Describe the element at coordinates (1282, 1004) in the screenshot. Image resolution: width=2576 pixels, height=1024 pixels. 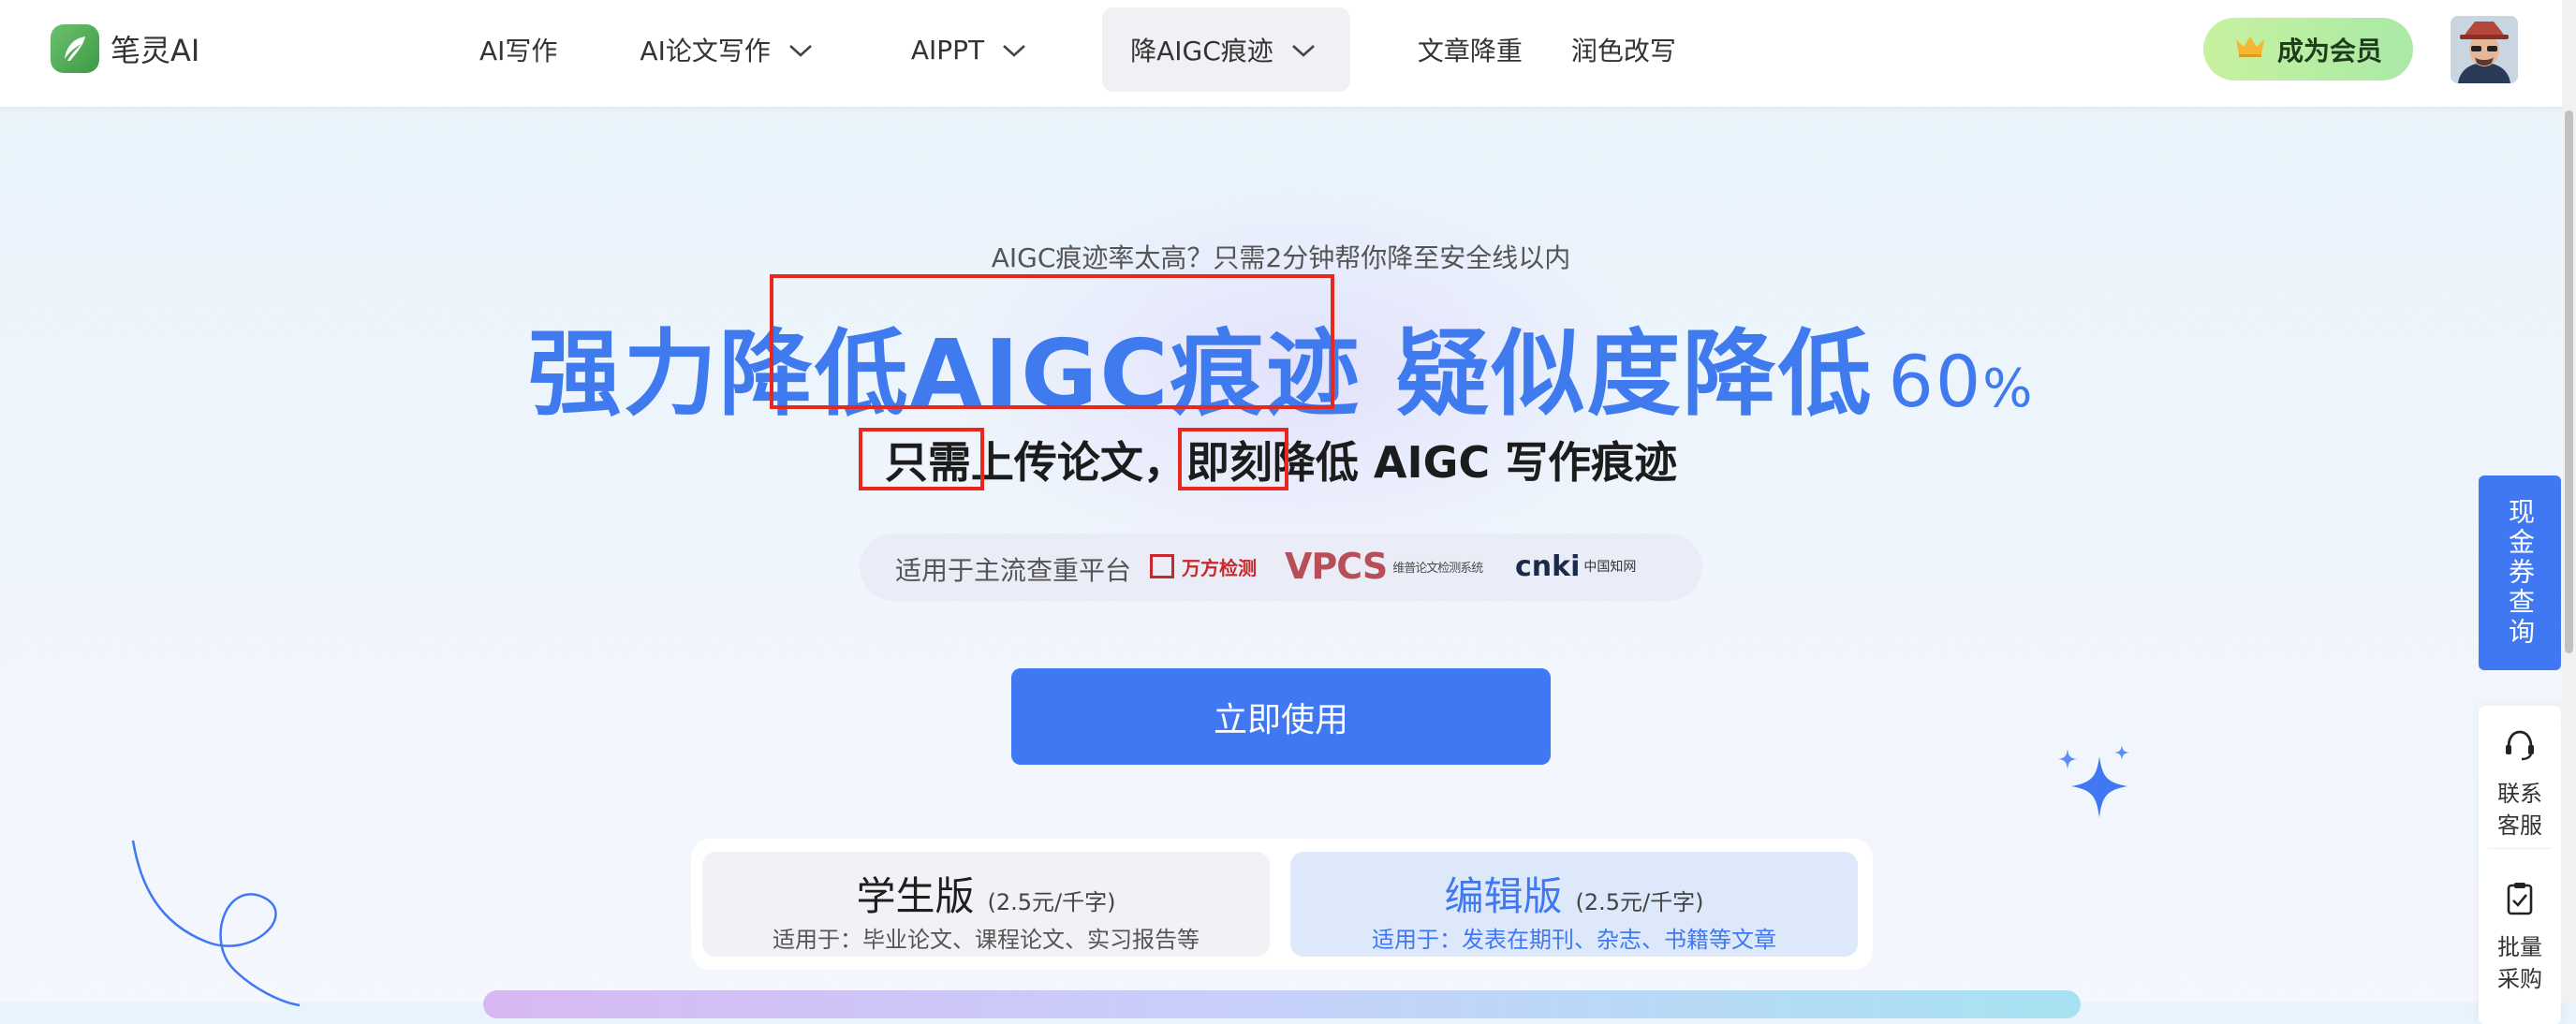
I see `gradient-panel-top` at that location.